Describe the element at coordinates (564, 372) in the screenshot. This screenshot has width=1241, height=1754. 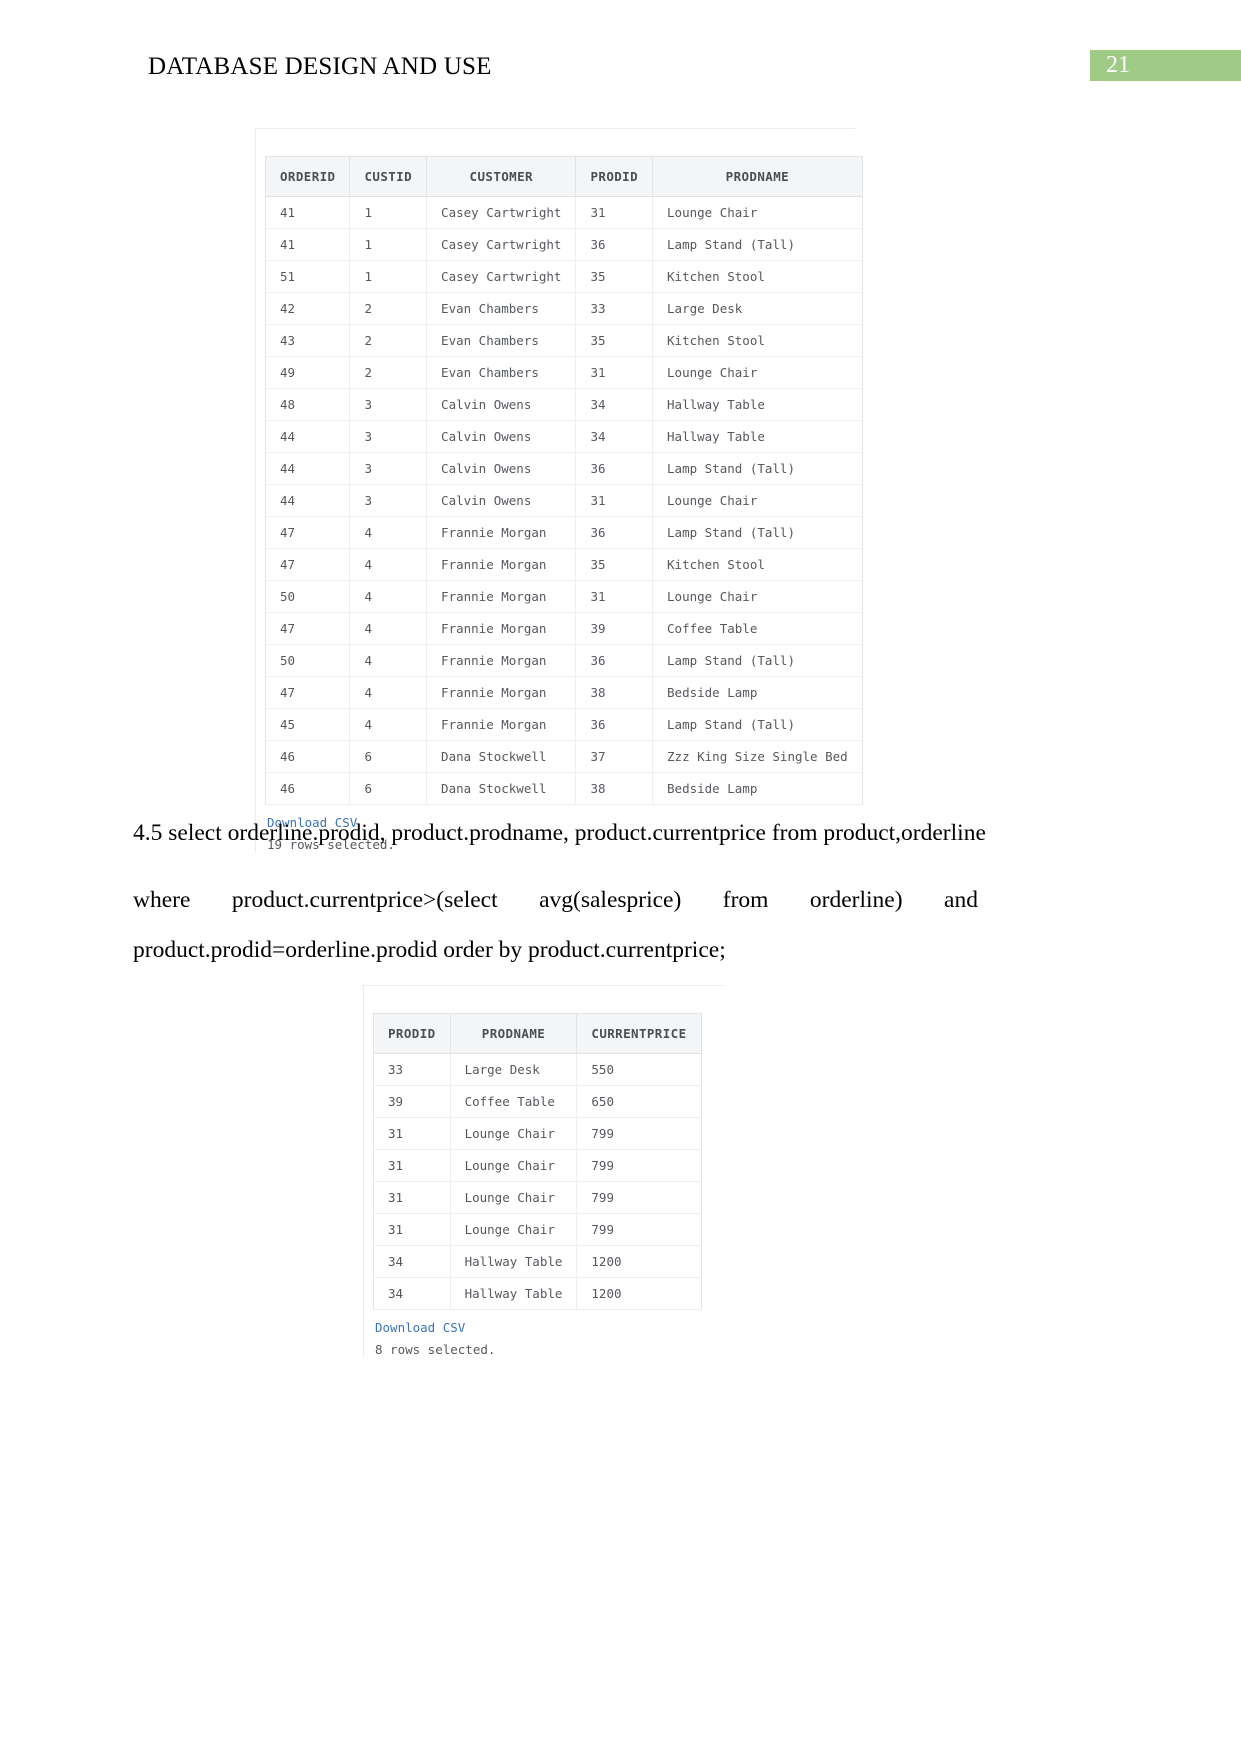
I see `table-row: 49 2 Evan Chambers 31 Lounge Chair` at that location.